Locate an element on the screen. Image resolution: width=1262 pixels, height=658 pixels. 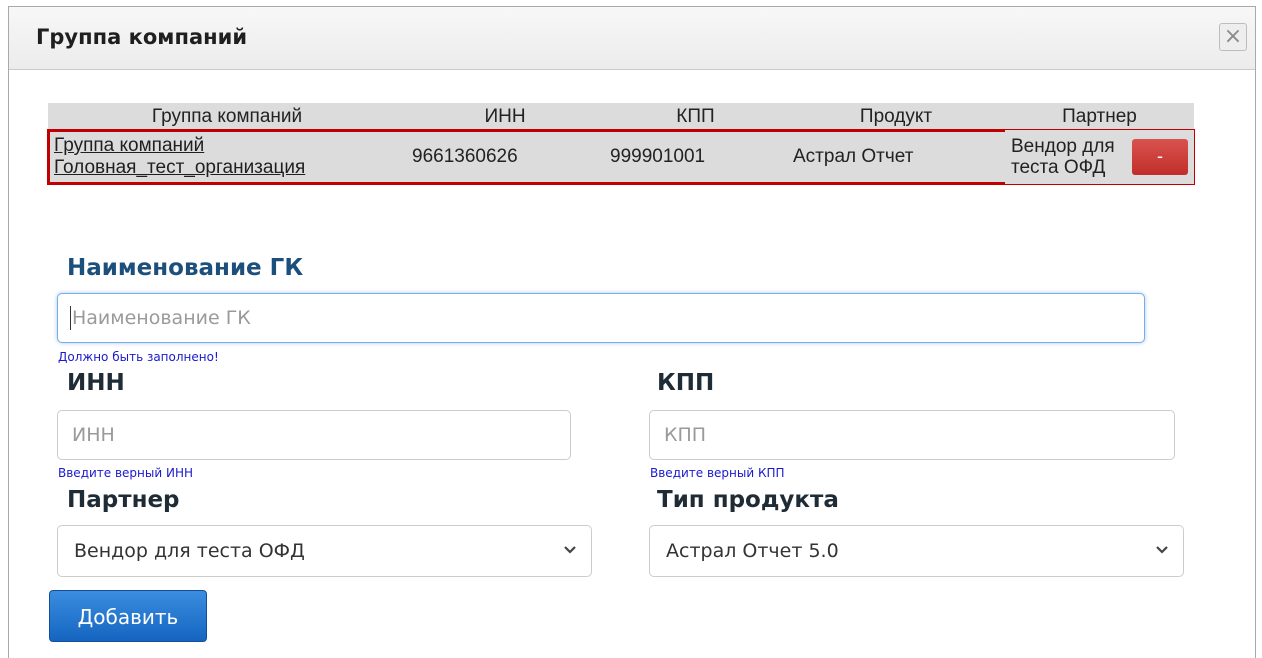
kpp-hint: Введите верный КПП is located at coordinates (717, 473).